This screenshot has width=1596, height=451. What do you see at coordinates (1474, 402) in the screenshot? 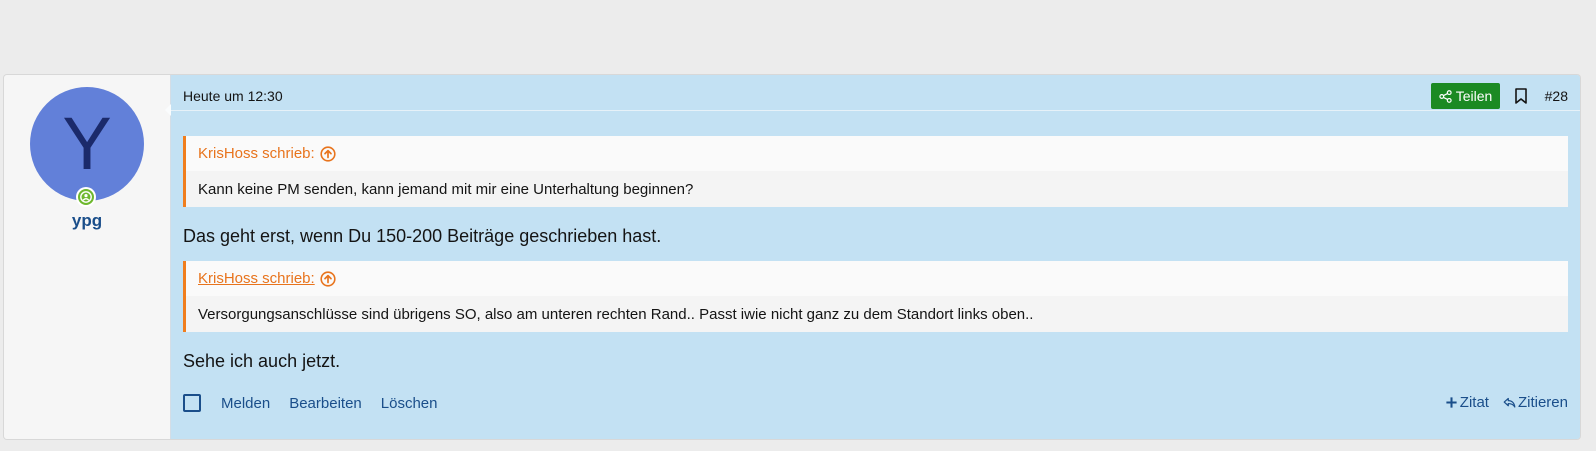
I see `add-quote-label: Zitat` at bounding box center [1474, 402].